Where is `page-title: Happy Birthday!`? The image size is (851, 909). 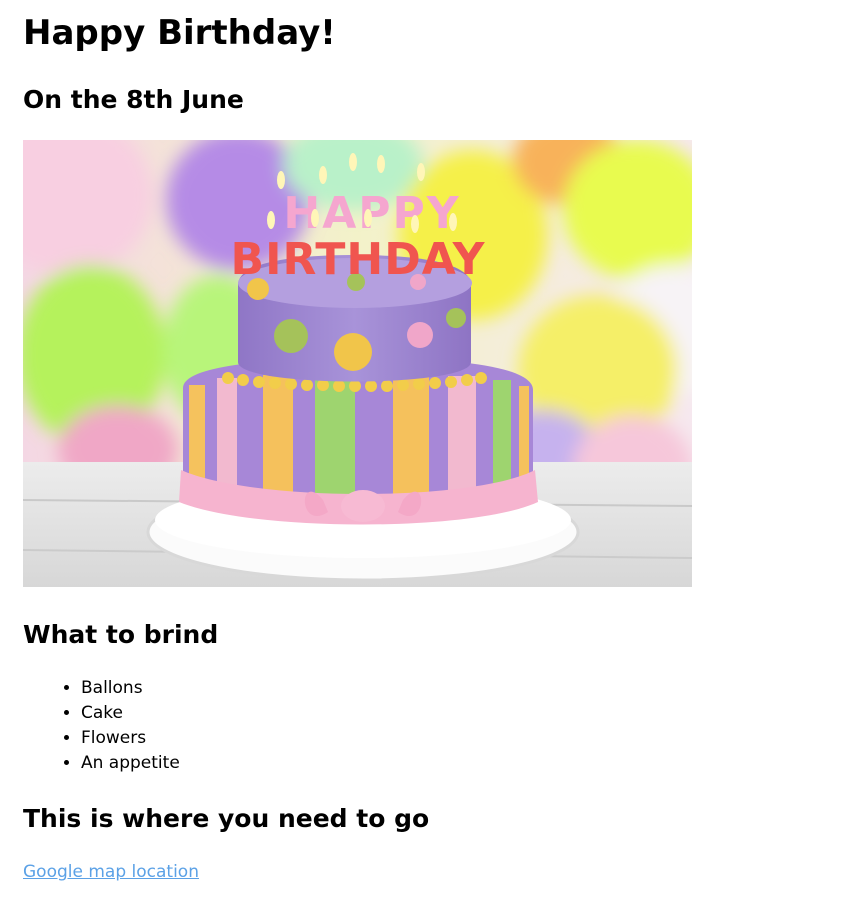
page-title: Happy Birthday! is located at coordinates (179, 33).